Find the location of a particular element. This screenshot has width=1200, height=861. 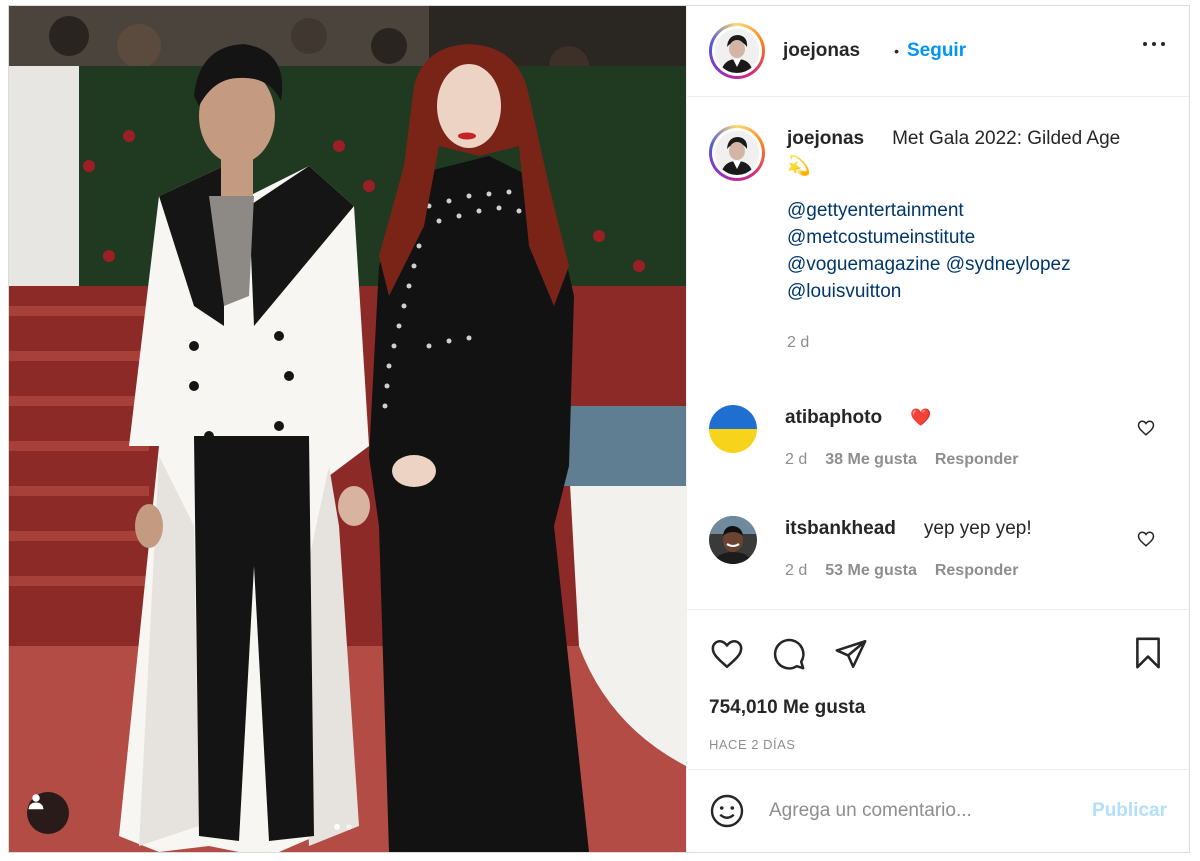

comment-item: atibaphoto ❤️ 2 d 38 Me gusta Responder is located at coordinates (939, 437).